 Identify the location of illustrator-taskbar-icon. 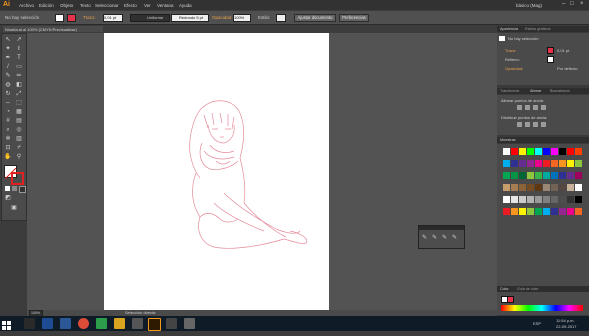
(154, 324).